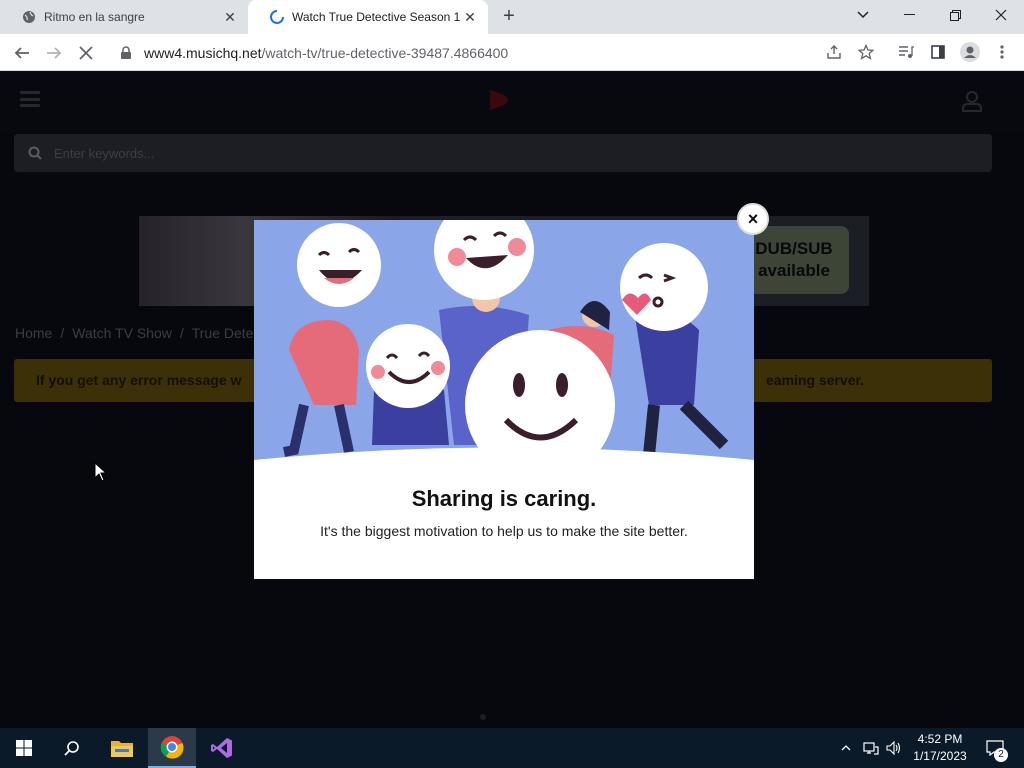  I want to click on side-panel-icon, so click(938, 52).